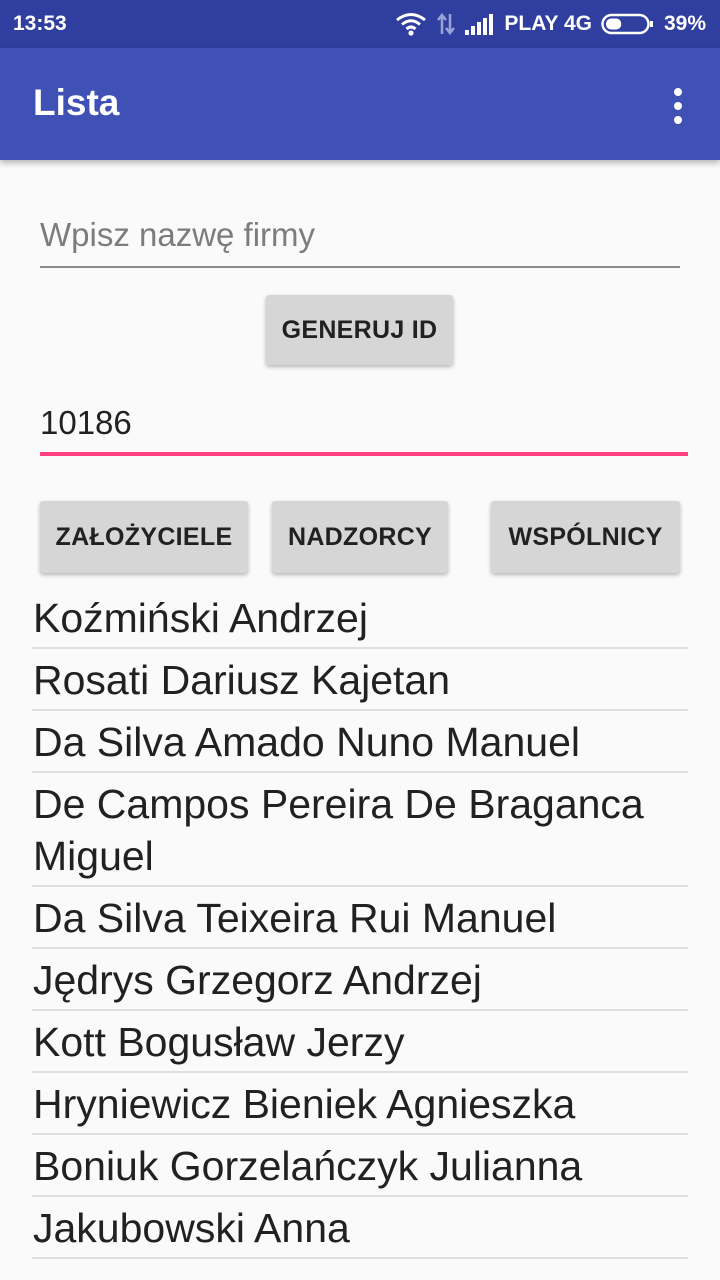  I want to click on list-item: Da Silva Teixeira Rui Manuel, so click(360, 918).